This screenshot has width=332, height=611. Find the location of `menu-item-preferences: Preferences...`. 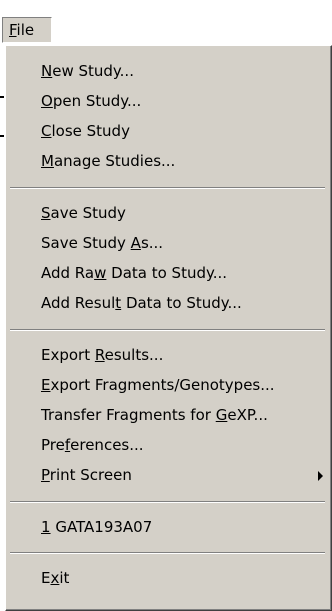

menu-item-preferences: Preferences... is located at coordinates (181, 445).